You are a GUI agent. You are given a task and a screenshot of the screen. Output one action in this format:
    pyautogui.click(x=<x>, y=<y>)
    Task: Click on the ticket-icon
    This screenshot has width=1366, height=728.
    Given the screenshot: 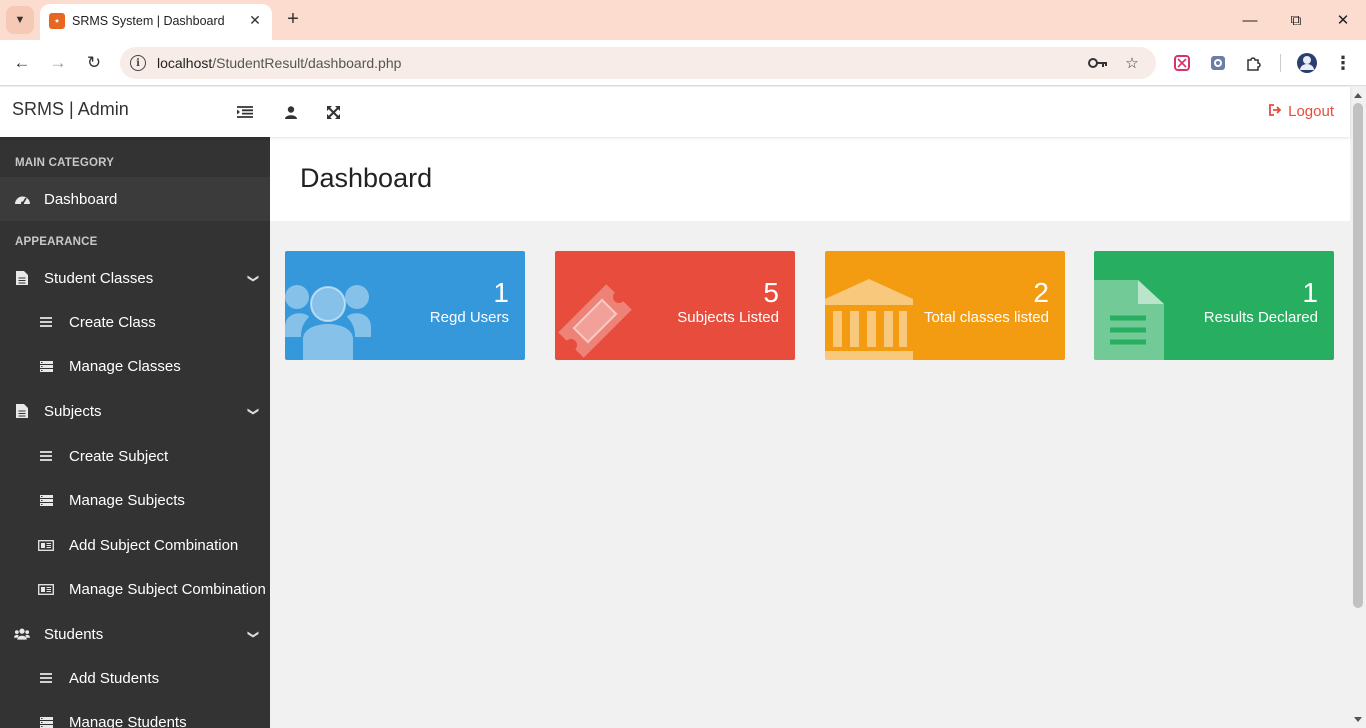 What is the action you would take?
    pyautogui.click(x=595, y=320)
    